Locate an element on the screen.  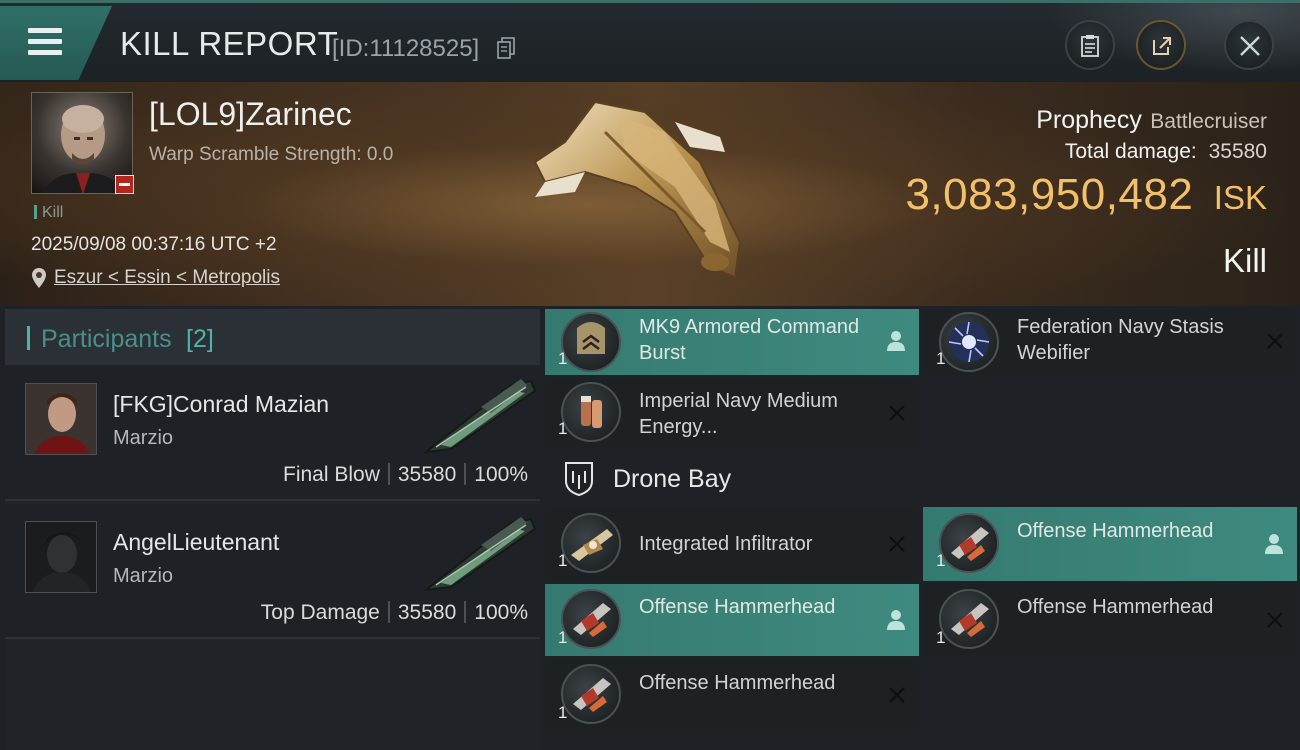
kill-tag: Kill is located at coordinates (48, 213).